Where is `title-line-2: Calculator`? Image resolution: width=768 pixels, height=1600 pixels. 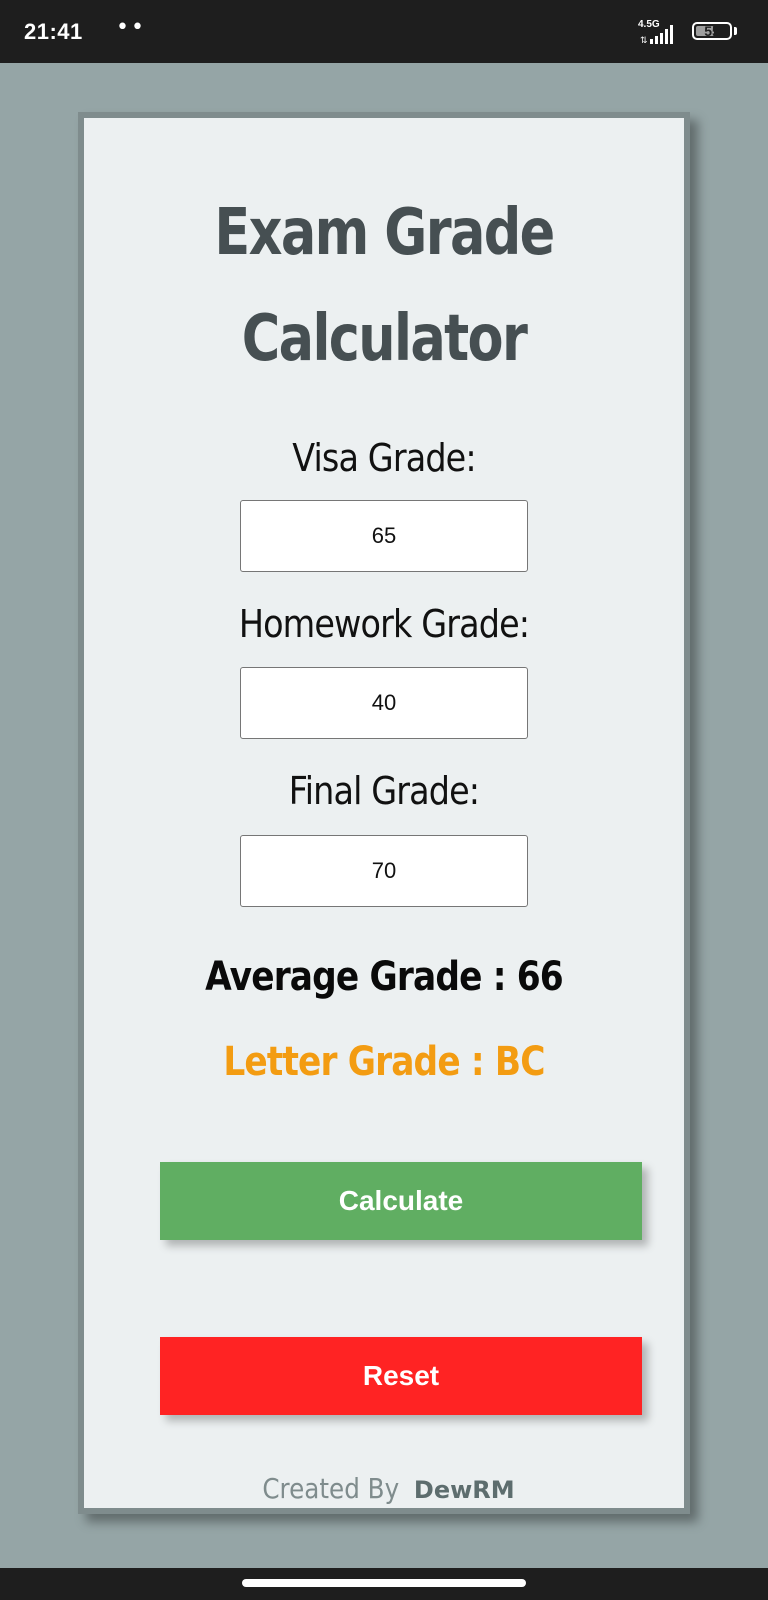 title-line-2: Calculator is located at coordinates (384, 339).